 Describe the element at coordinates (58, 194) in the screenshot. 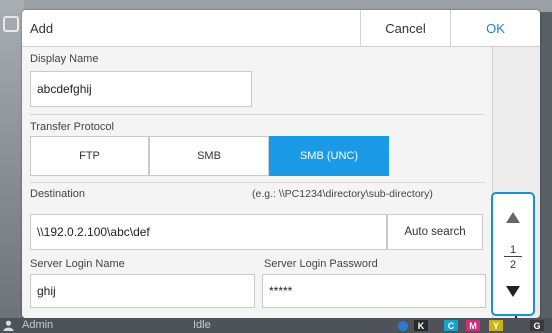

I see `destination-label: Destination` at that location.